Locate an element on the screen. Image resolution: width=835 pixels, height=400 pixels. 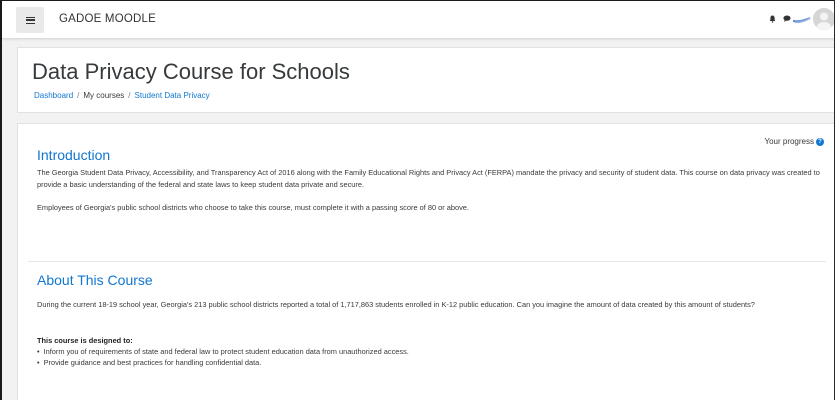
progress-indicator: Your progress ? is located at coordinates (794, 141).